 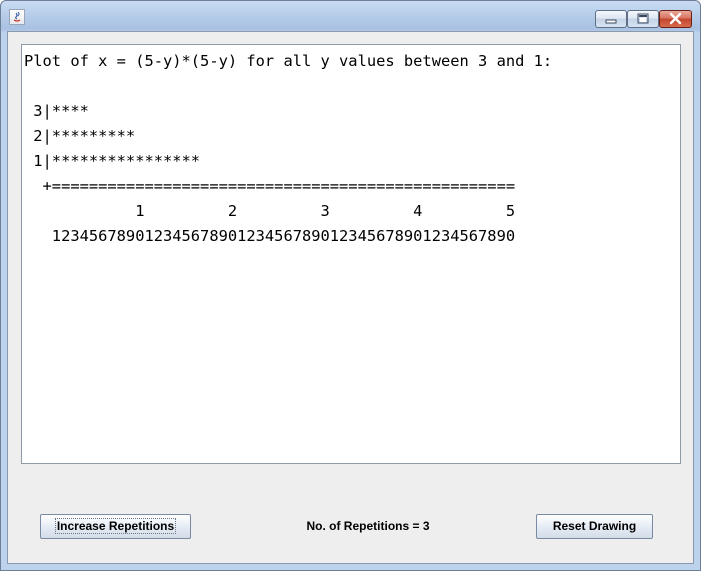 What do you see at coordinates (350, 16) in the screenshot?
I see `title-bar` at bounding box center [350, 16].